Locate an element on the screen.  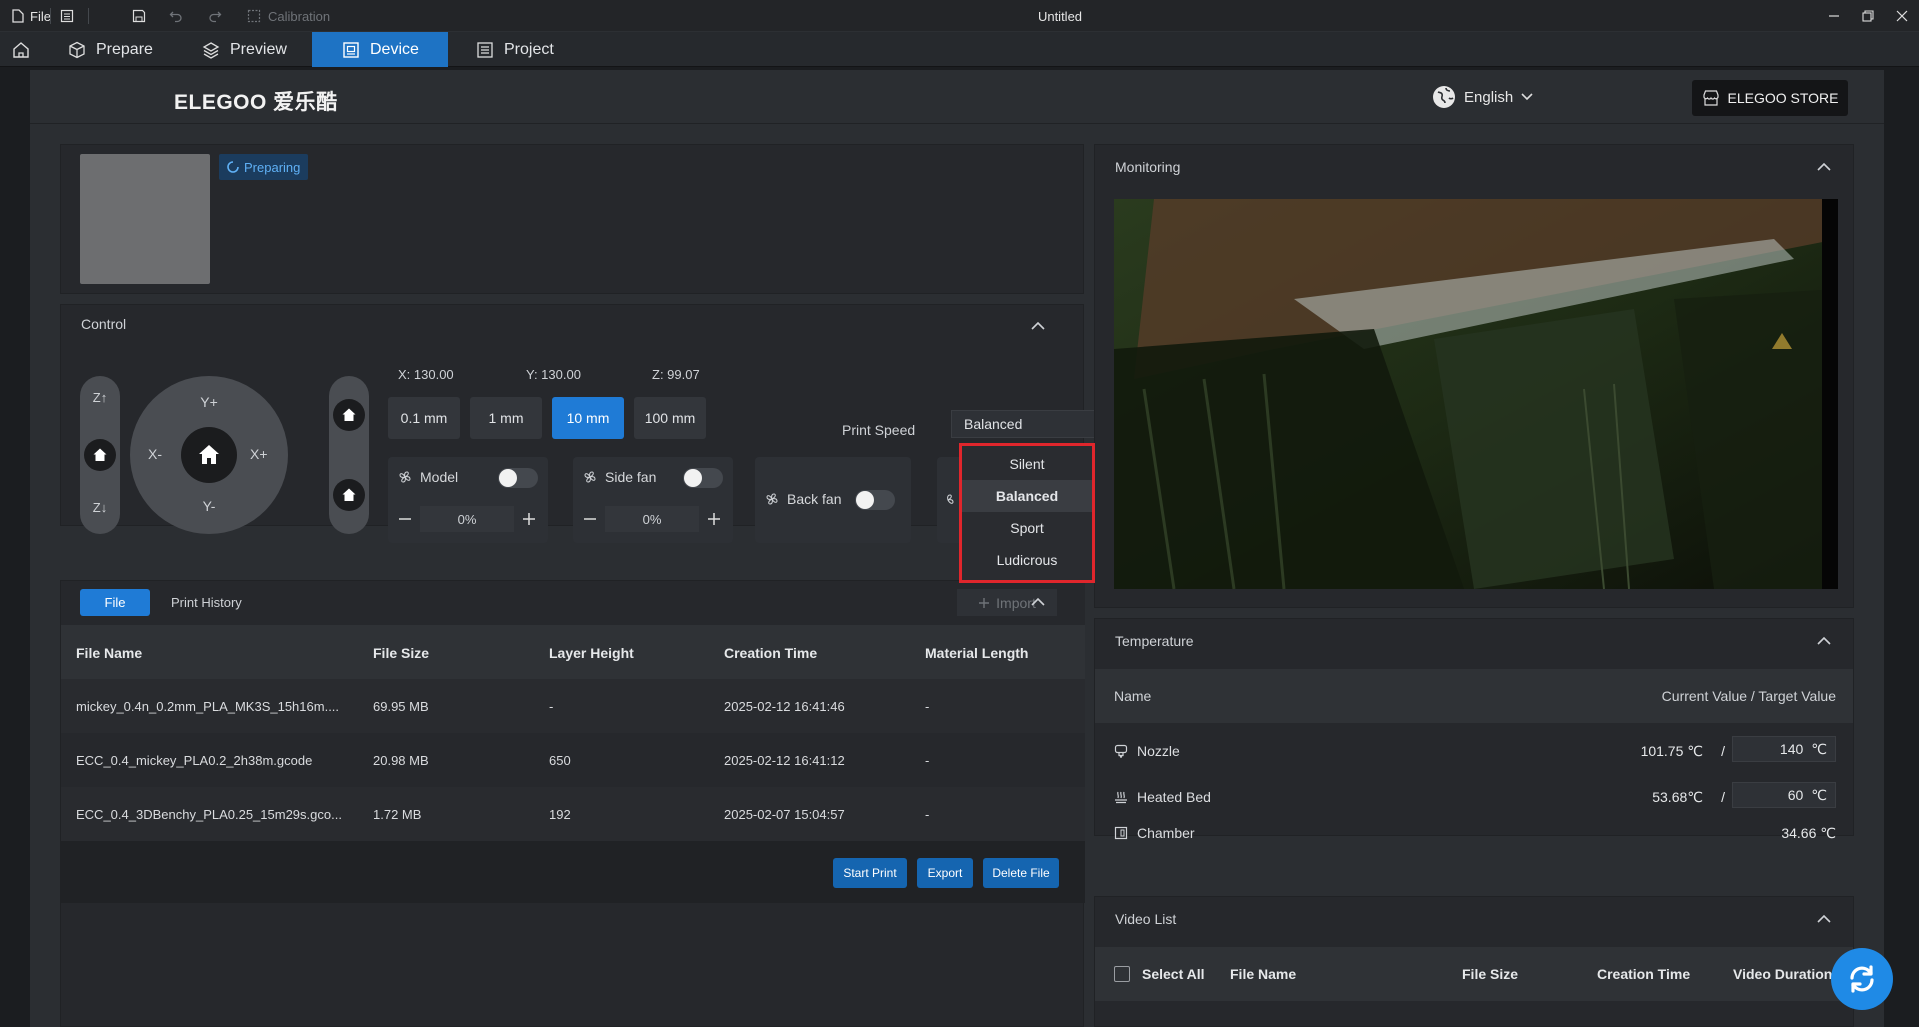
col-video-file-size: File Size is located at coordinates (1490, 974).